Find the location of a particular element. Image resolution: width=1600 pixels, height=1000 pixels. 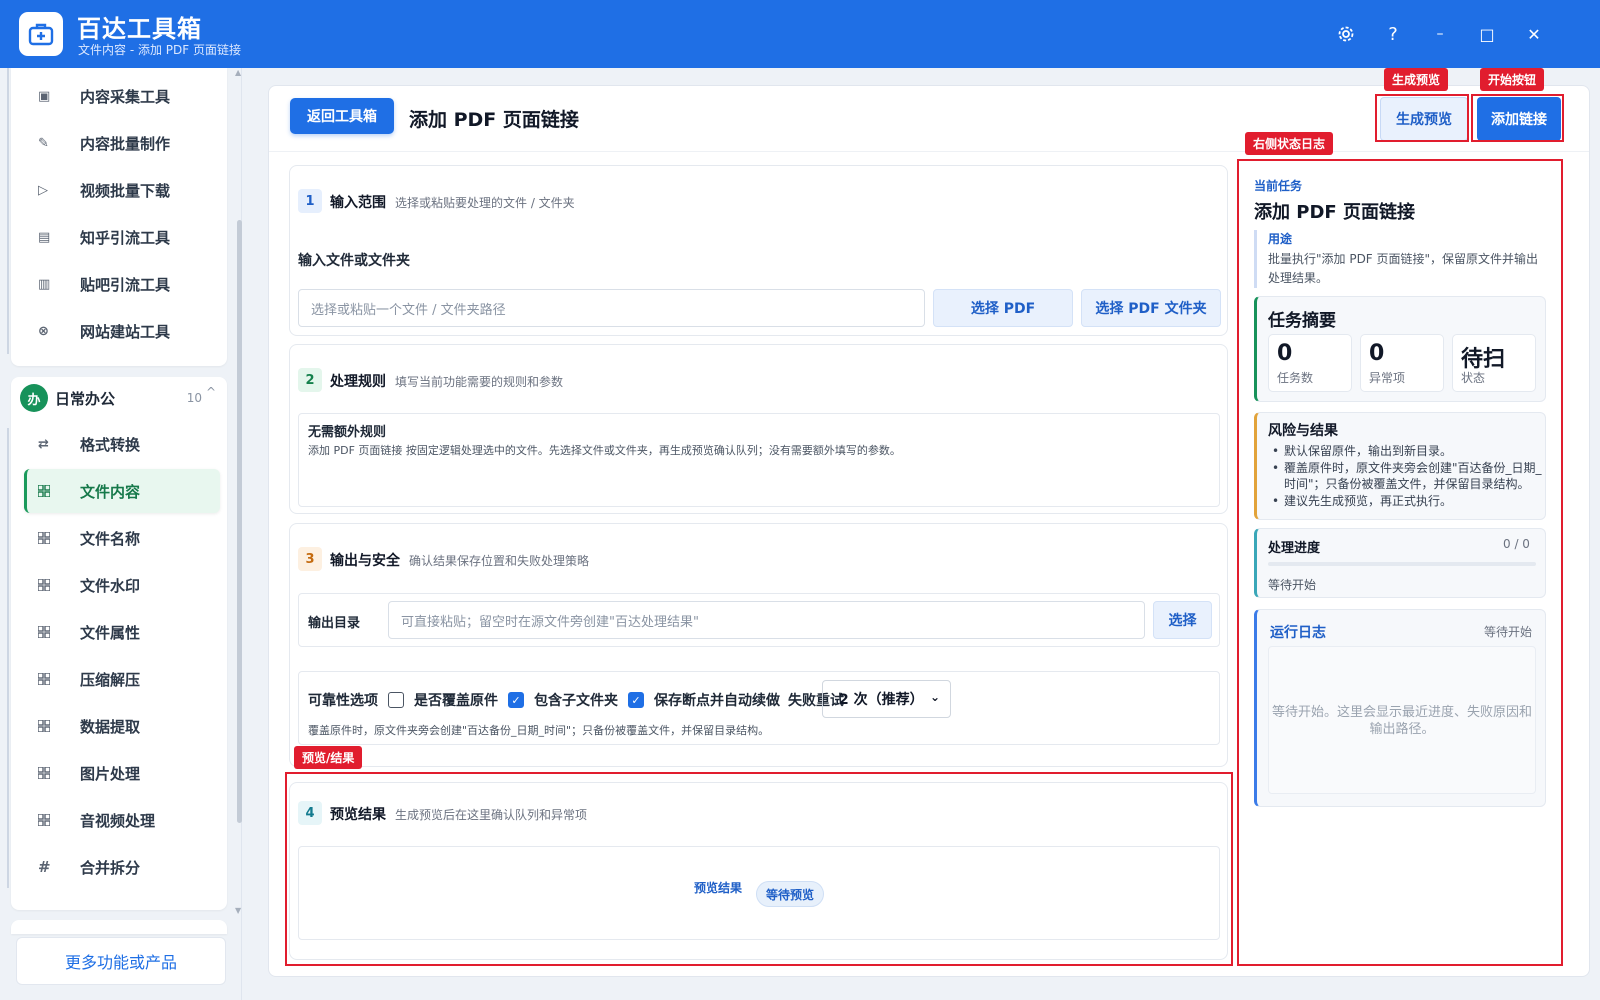

sidebar-item-audio-video: 音视频处理 is located at coordinates (122, 820).